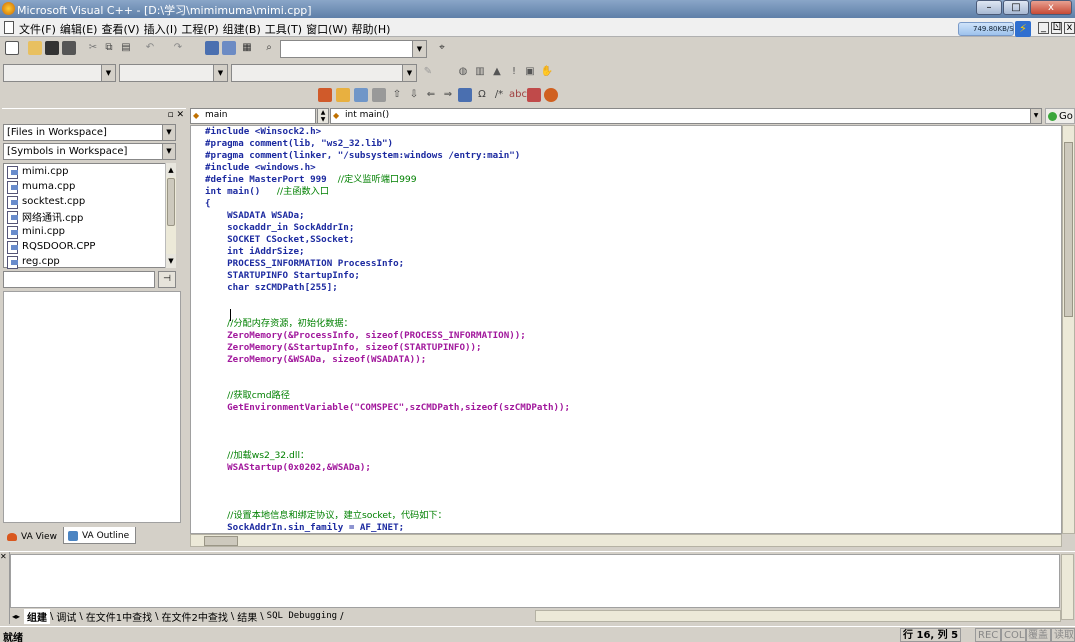 The image size is (1075, 642). Describe the element at coordinates (1069, 28) in the screenshot. I see `mdi-close-button: x` at that location.